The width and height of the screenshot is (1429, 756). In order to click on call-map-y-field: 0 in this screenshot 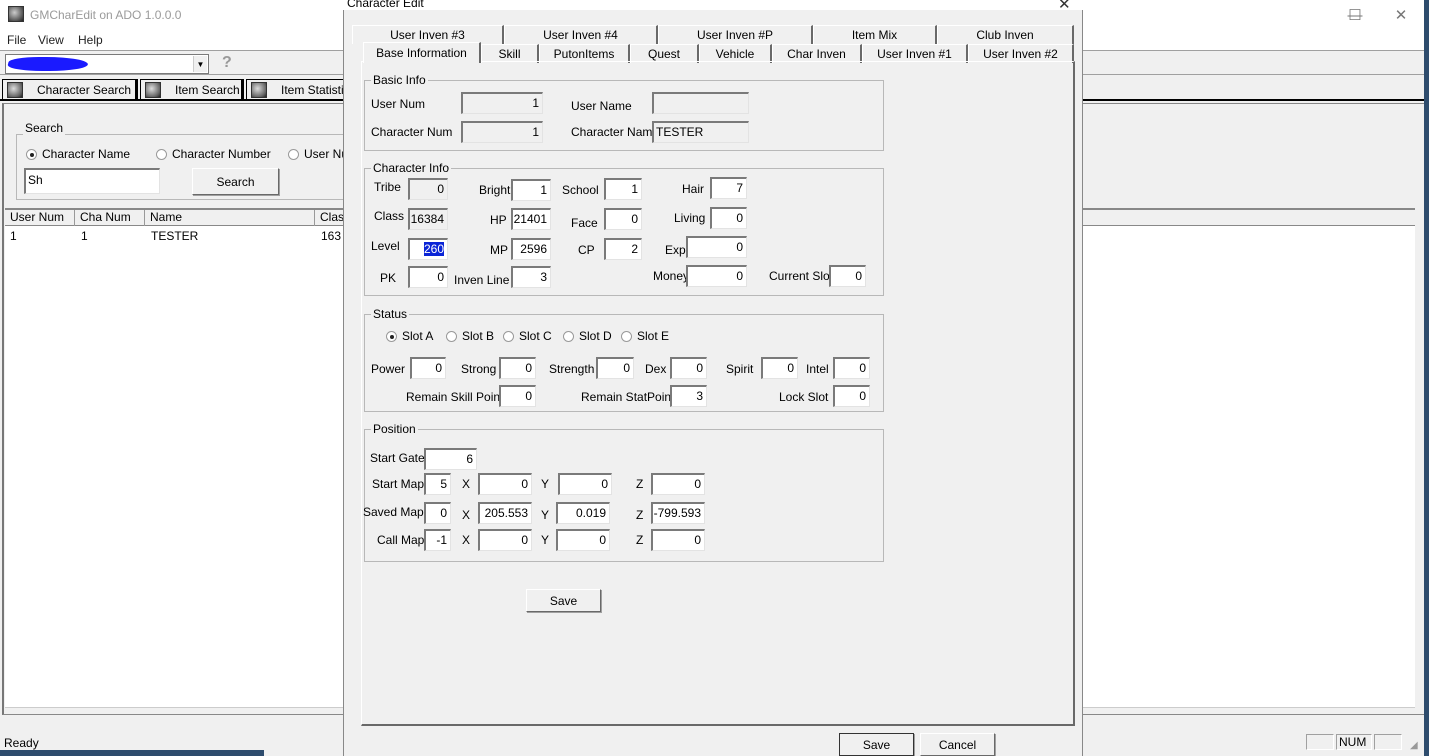, I will do `click(583, 540)`.